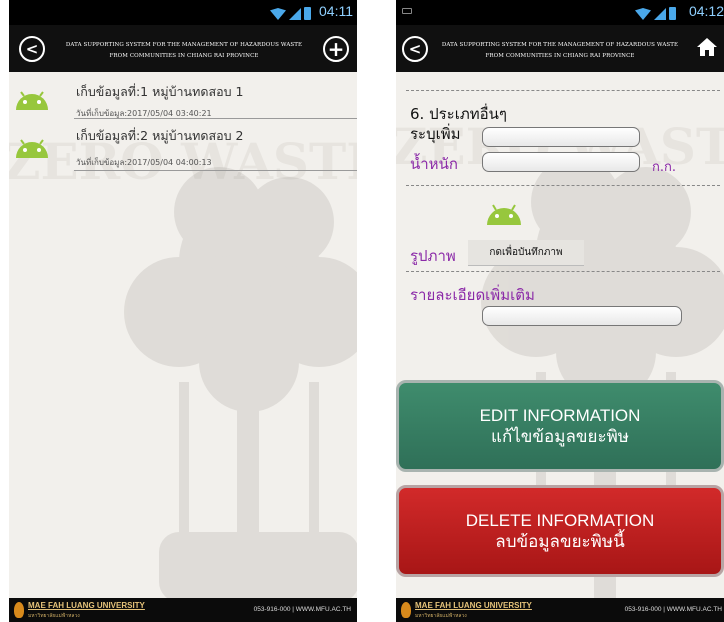  I want to click on delete-button-label-en: DELETE INFORMATION, so click(560, 520).